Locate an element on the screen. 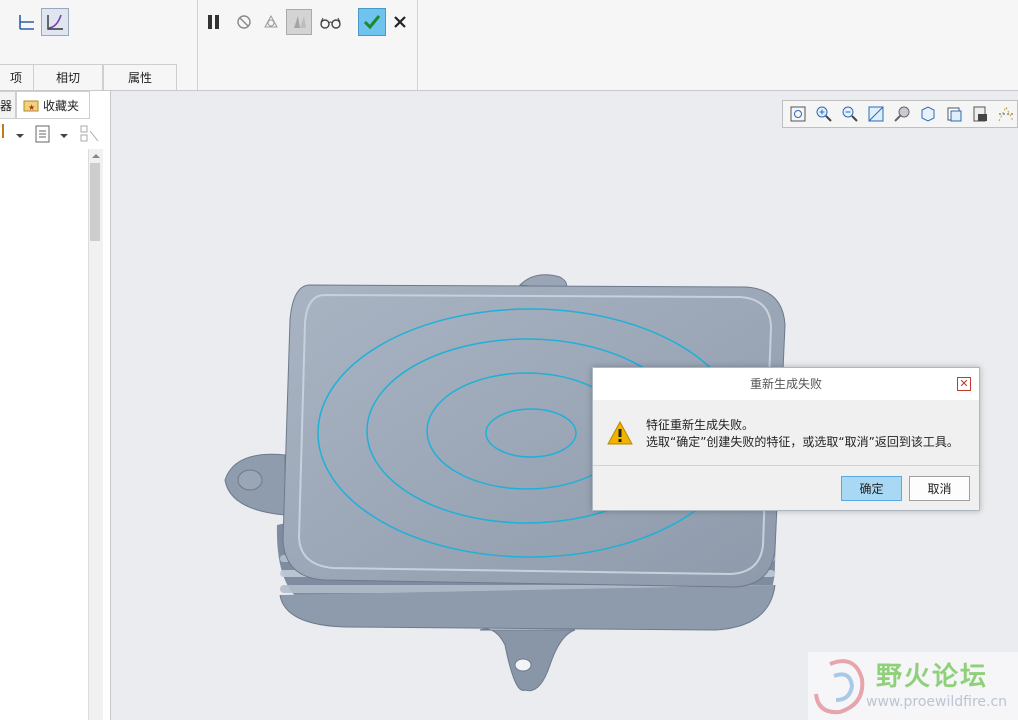 Image resolution: width=1018 pixels, height=720 pixels. favorites-folder-icon: ★ is located at coordinates (31, 106).